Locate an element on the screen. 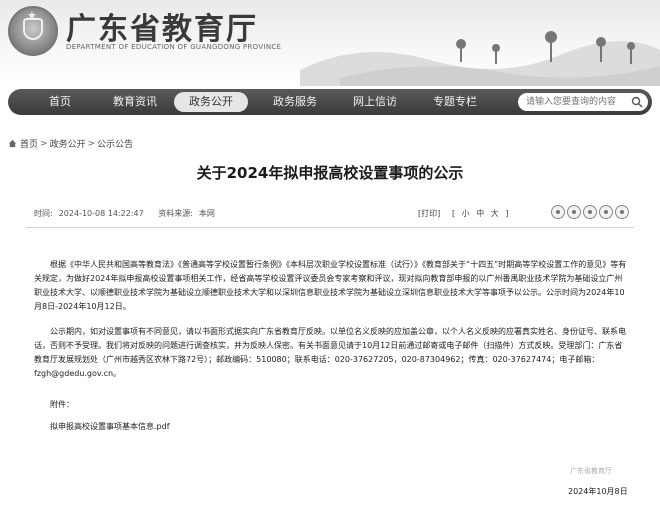 Image resolution: width=660 pixels, height=506 pixels. header-decoration is located at coordinates (480, 58).